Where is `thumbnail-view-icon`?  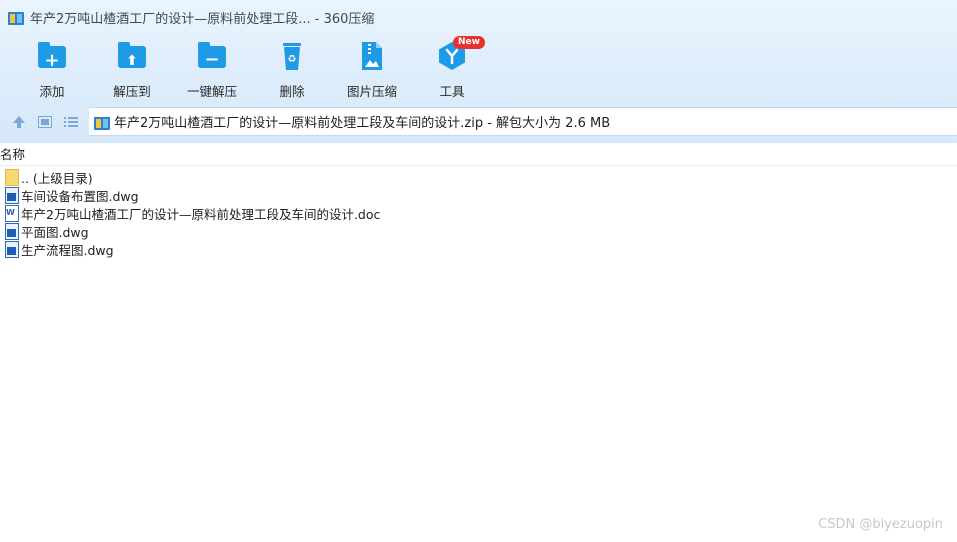 thumbnail-view-icon is located at coordinates (45, 122).